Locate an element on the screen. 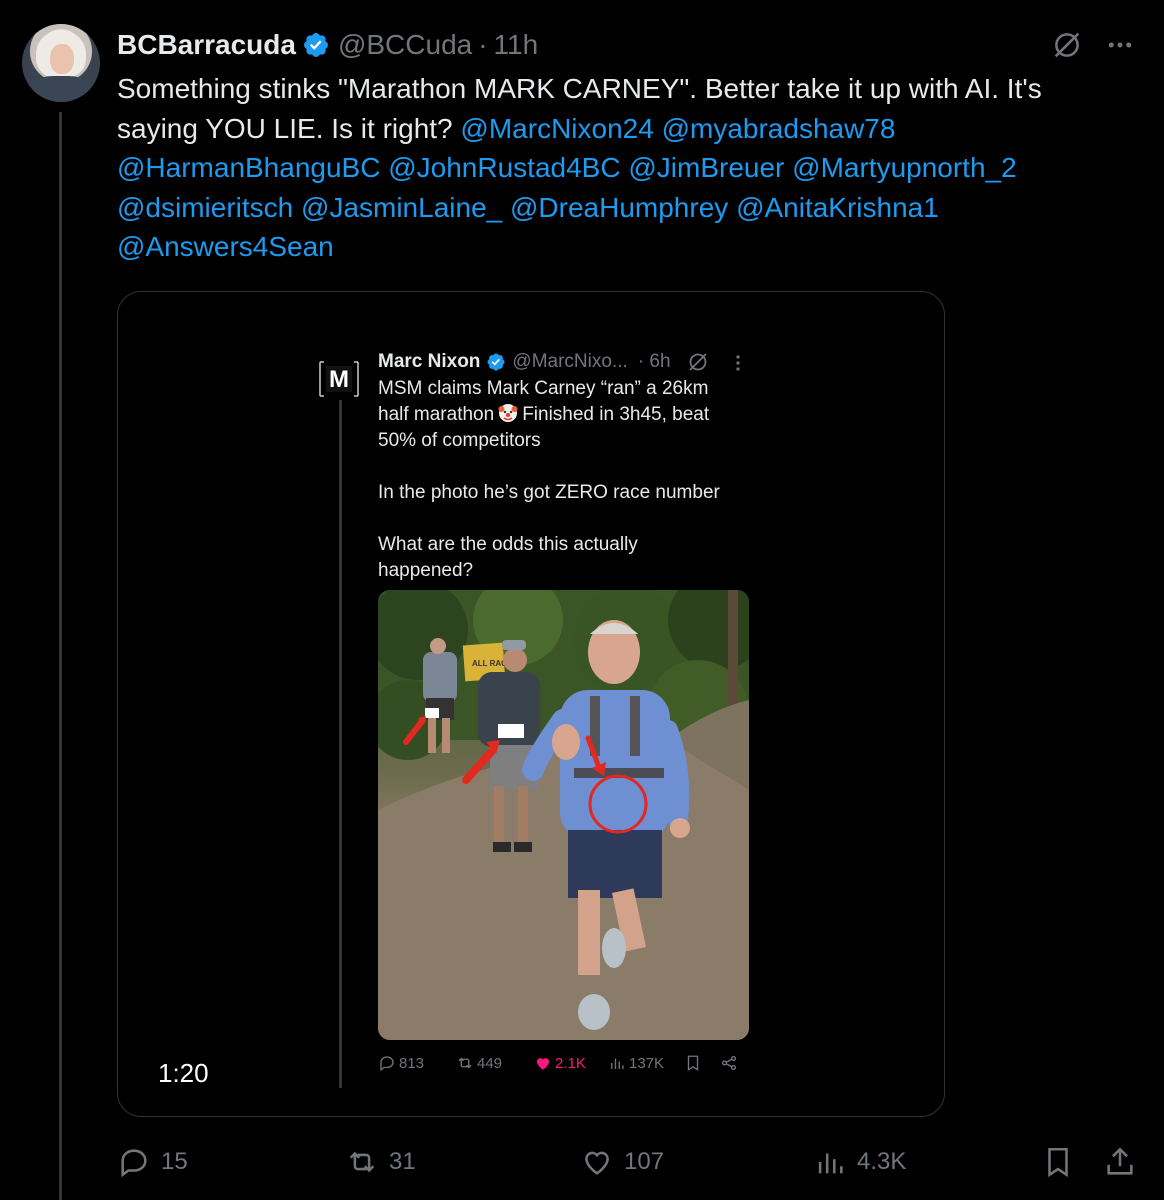 The height and width of the screenshot is (1200, 1164). mention-link: @HarmanBhanguBC is located at coordinates (248, 167).